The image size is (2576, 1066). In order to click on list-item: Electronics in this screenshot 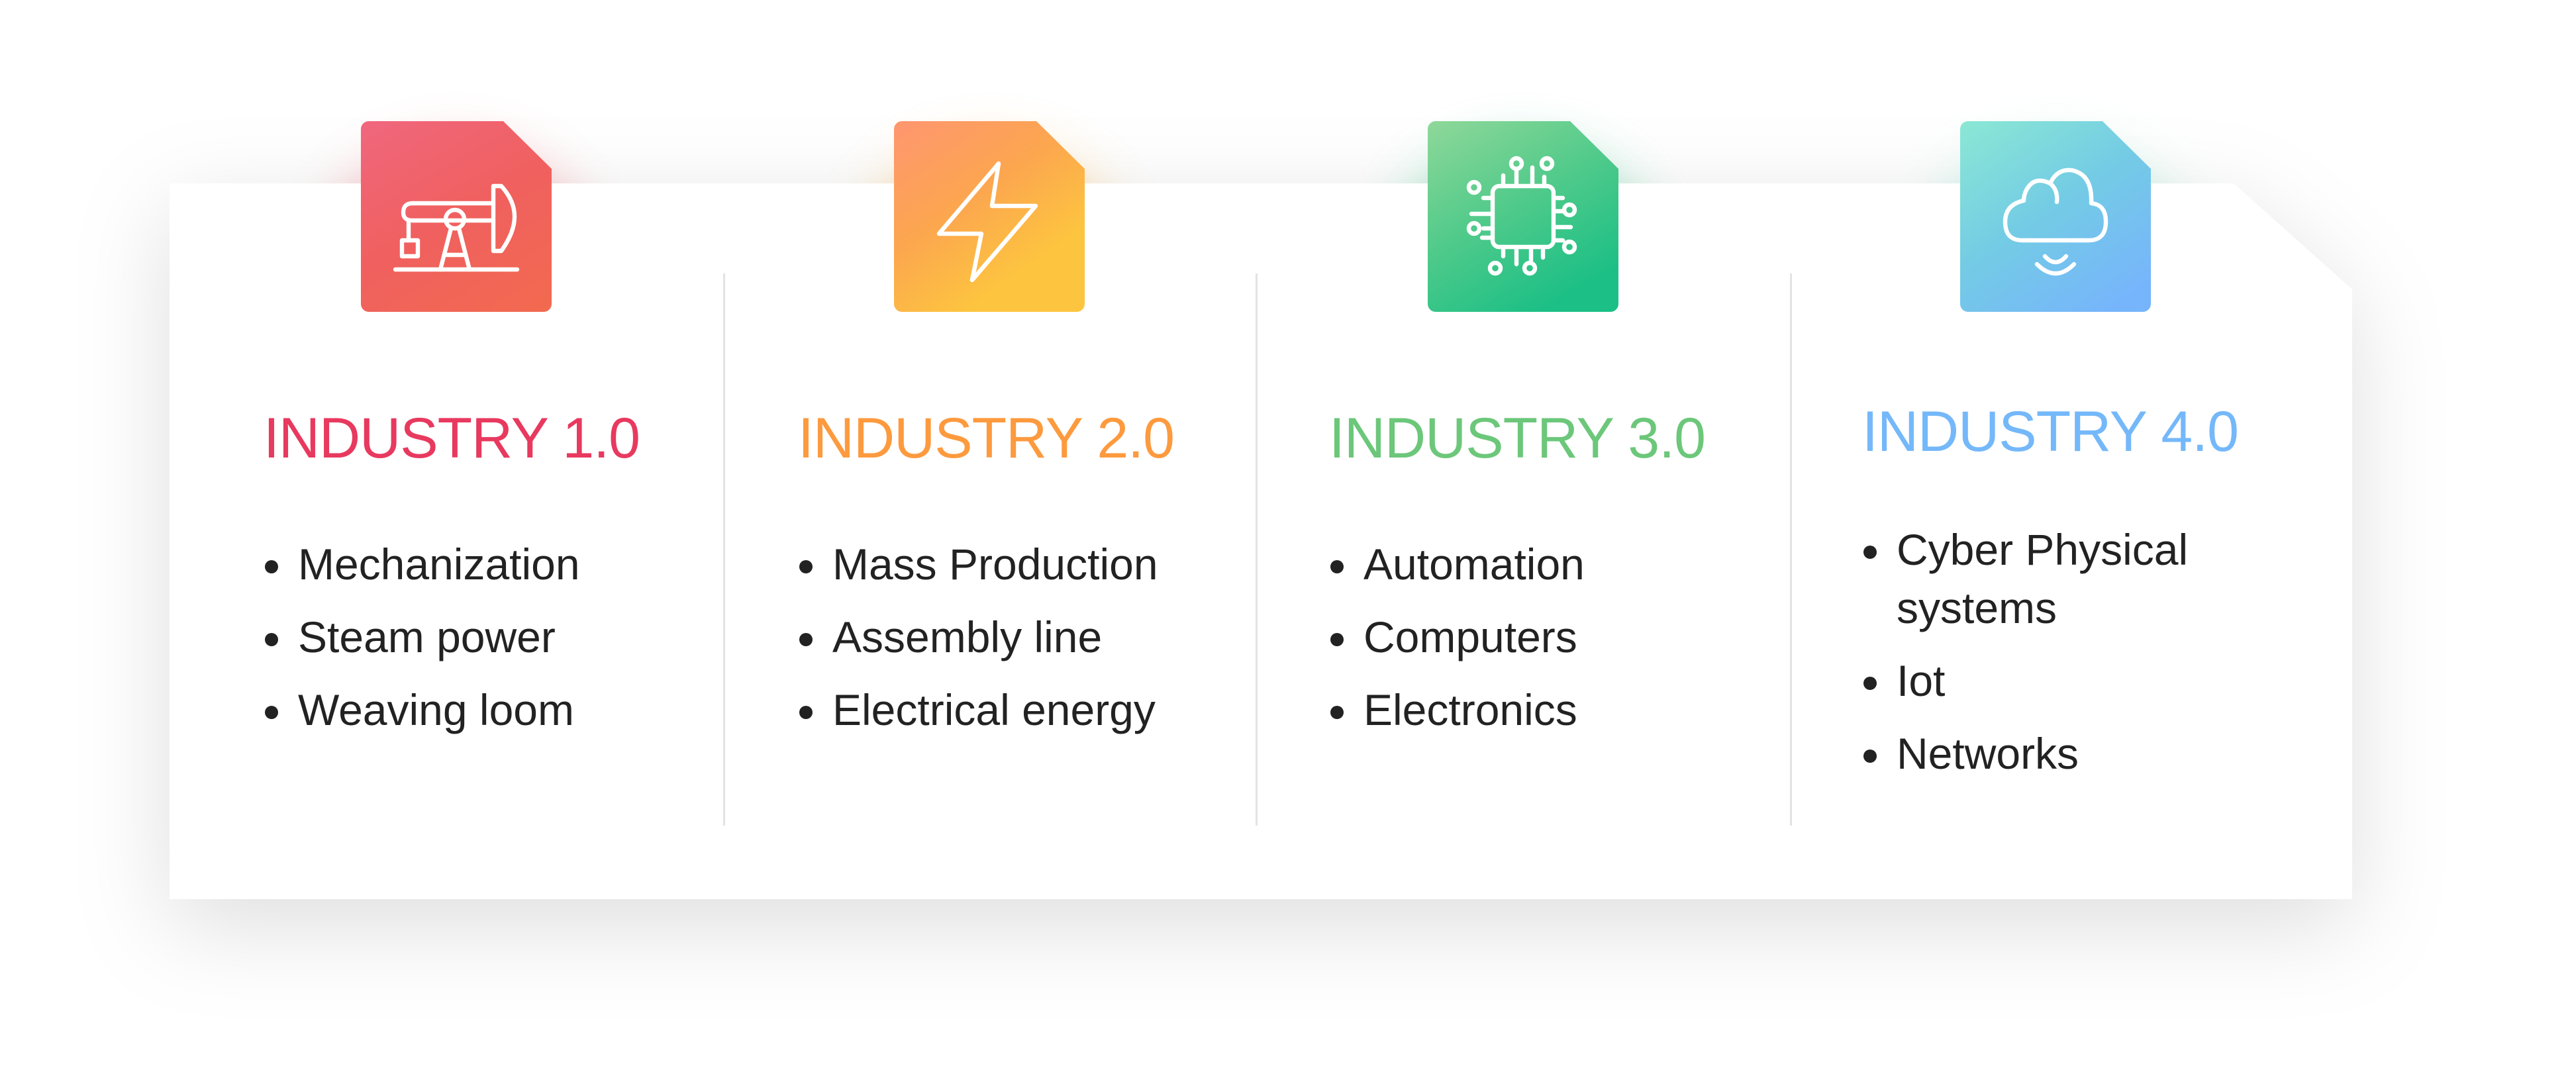, I will do `click(1567, 710)`.